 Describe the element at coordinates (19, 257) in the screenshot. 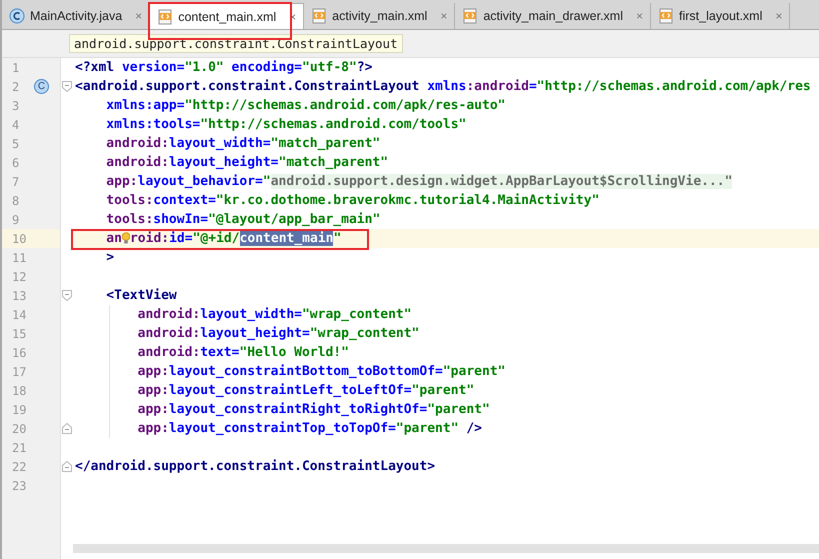

I see `line-number: 11` at that location.